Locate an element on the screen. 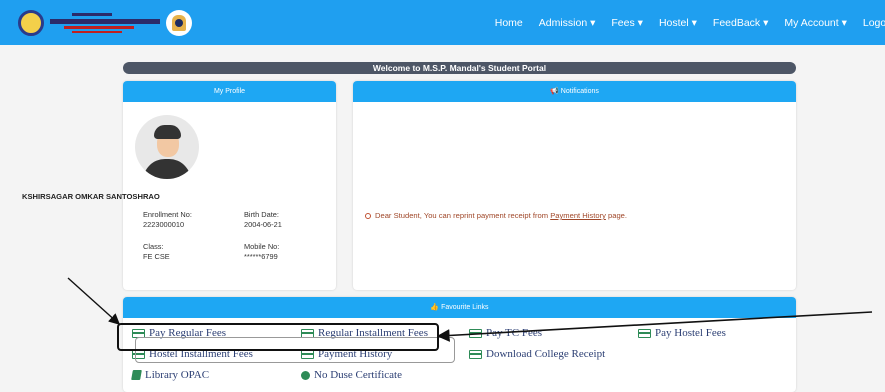 The width and height of the screenshot is (885, 392). link-no-dues-certificate: No Duse Certificate is located at coordinates (351, 375).